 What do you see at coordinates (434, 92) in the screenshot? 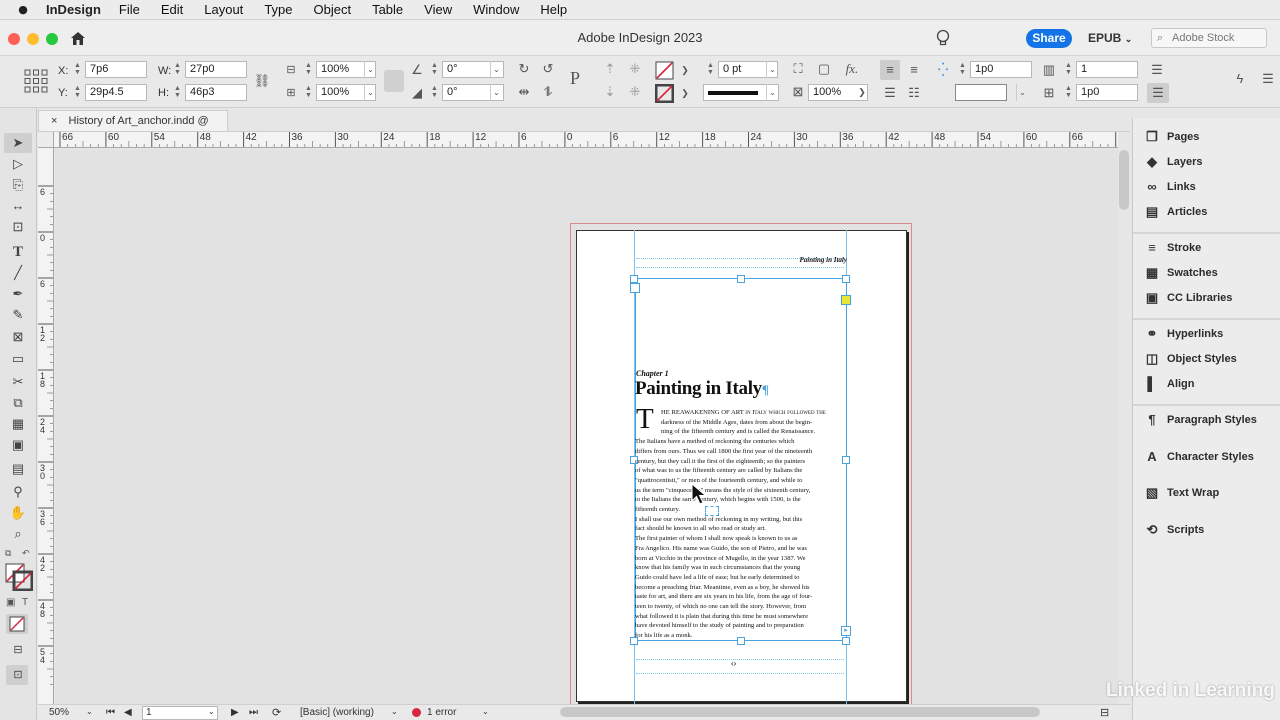
I see `shear-stepper: ▲ ▼` at bounding box center [434, 92].